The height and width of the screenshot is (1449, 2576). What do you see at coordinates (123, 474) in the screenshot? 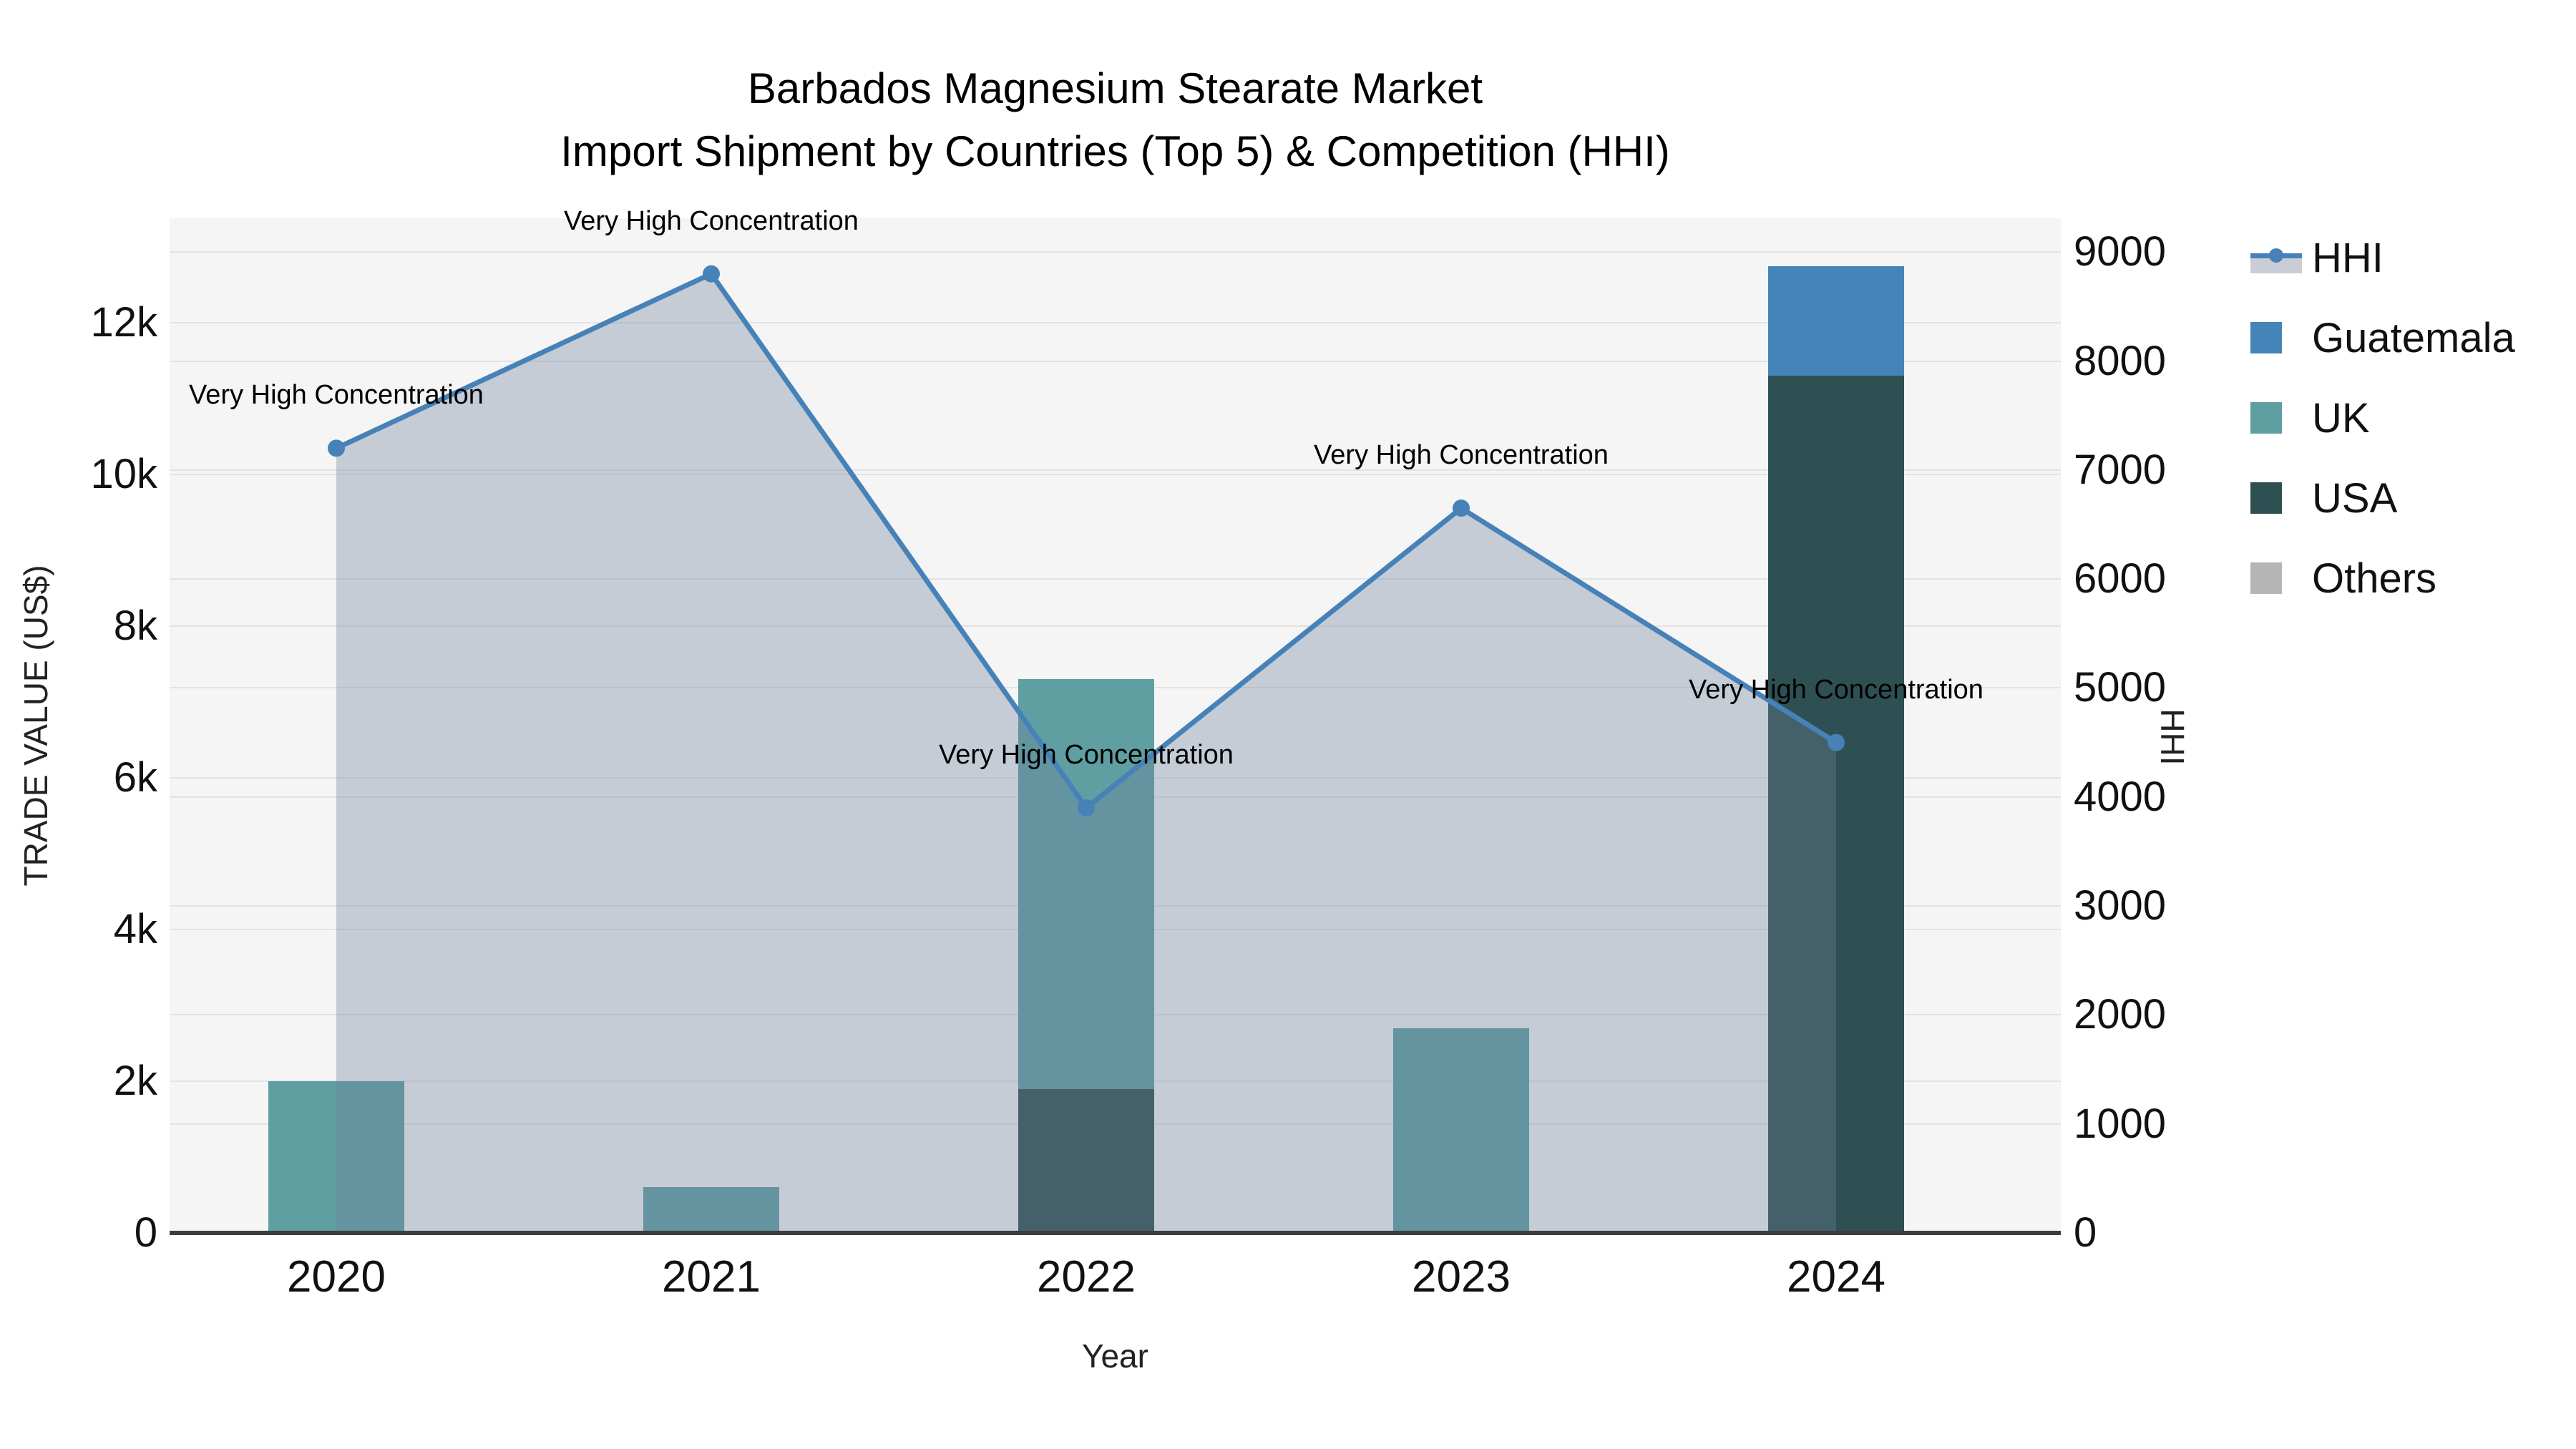
I see `y-left-tick-label: 10k` at bounding box center [123, 474].